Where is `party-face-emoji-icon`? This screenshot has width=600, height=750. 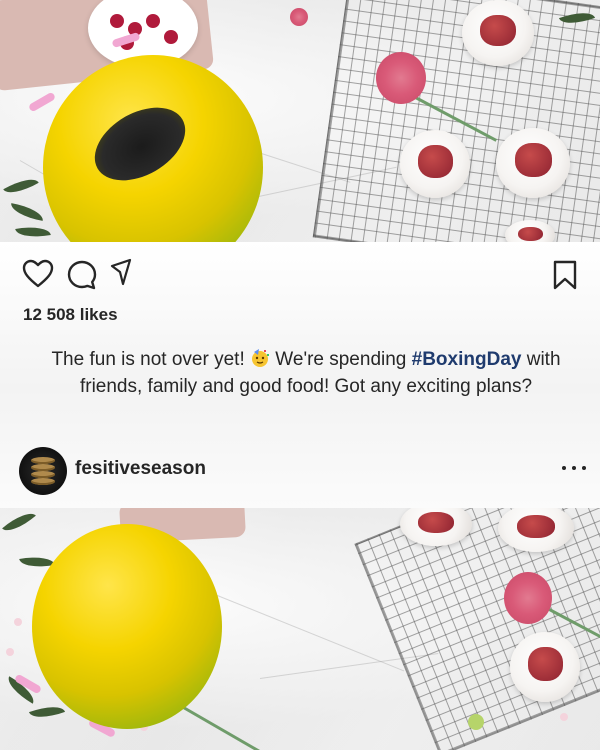 party-face-emoji-icon is located at coordinates (260, 358).